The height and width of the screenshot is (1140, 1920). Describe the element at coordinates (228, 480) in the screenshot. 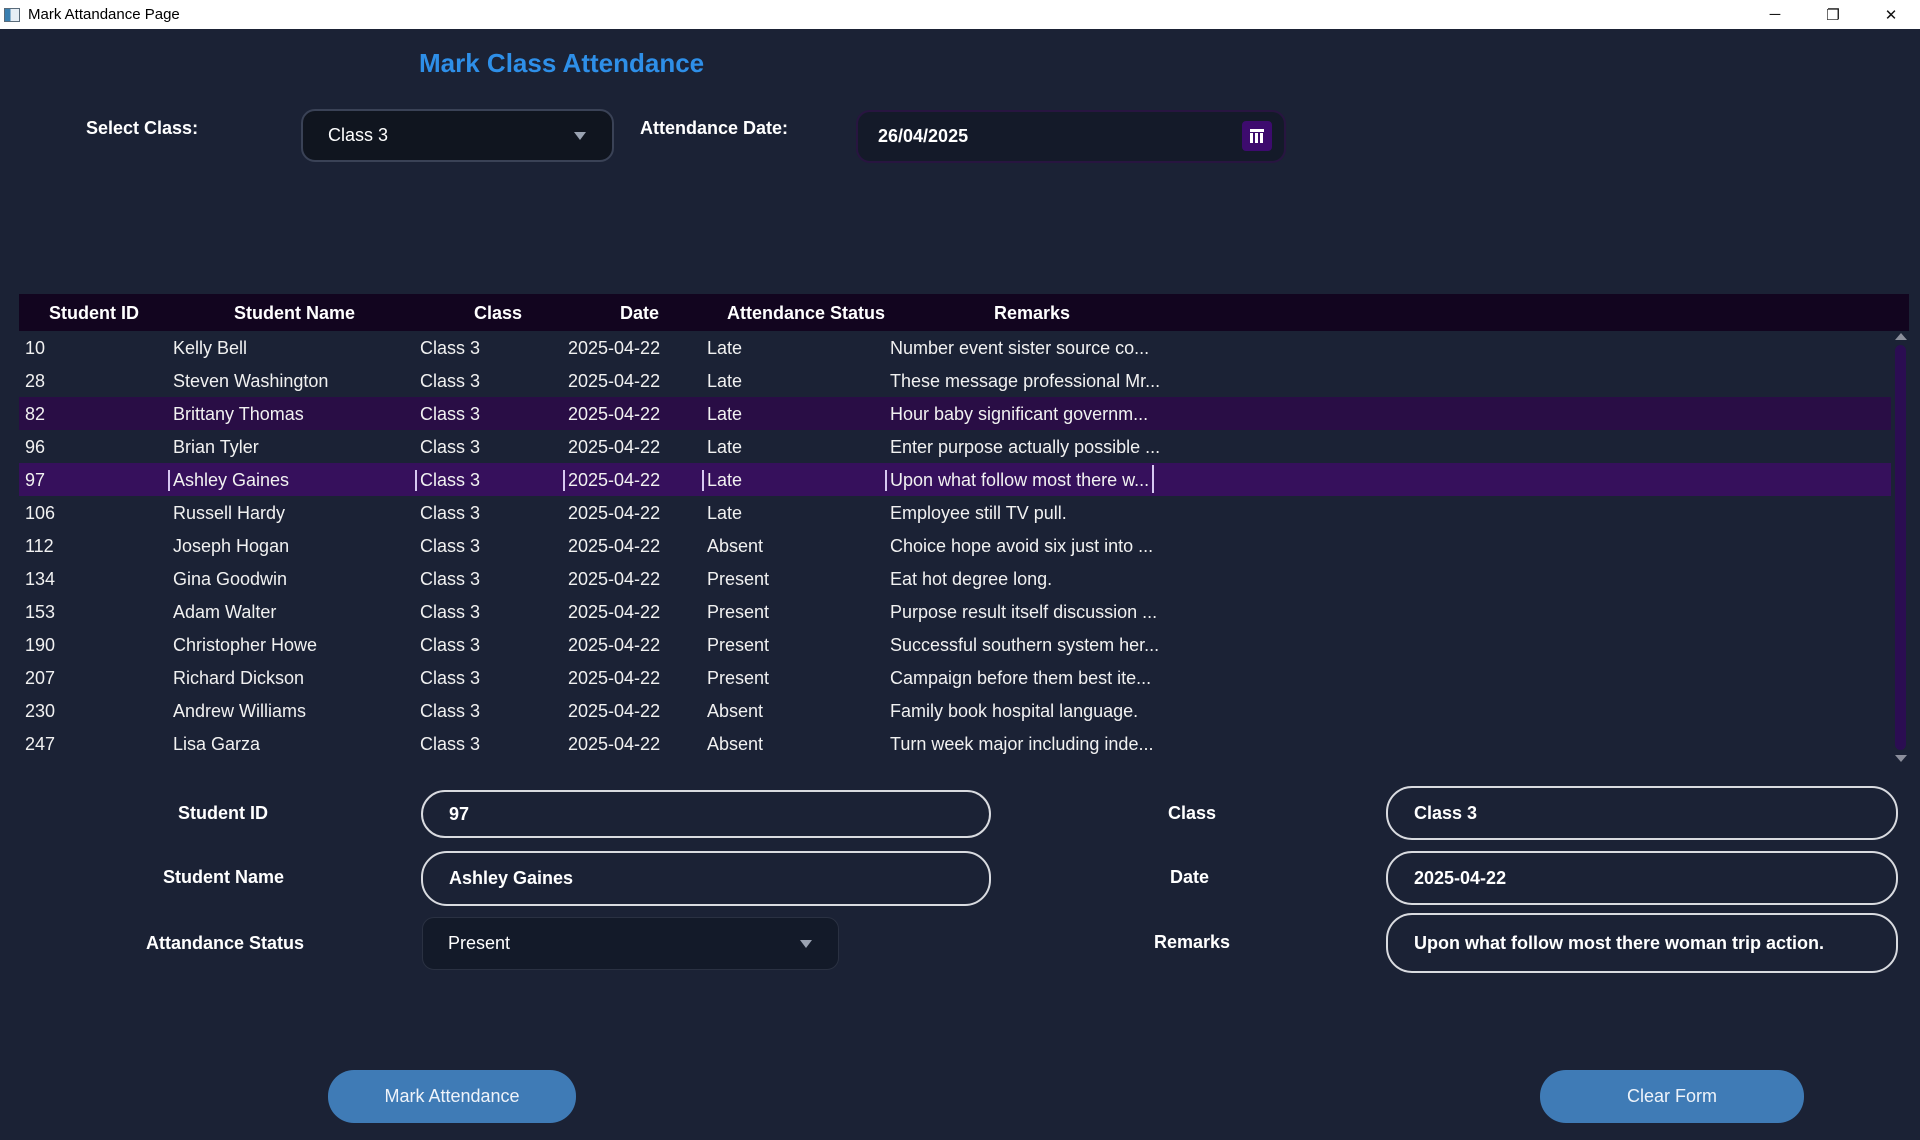

I see `cell-student-name: Ashley Gaines` at that location.